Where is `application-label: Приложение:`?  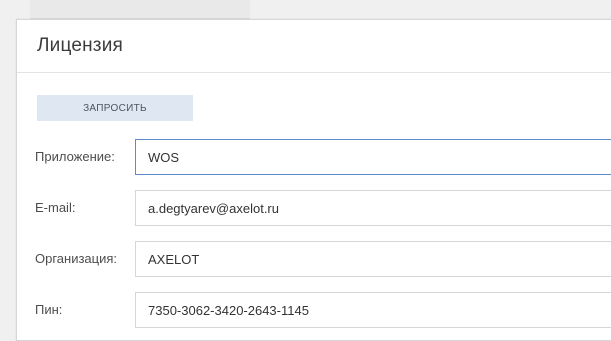 application-label: Приложение: is located at coordinates (75, 156).